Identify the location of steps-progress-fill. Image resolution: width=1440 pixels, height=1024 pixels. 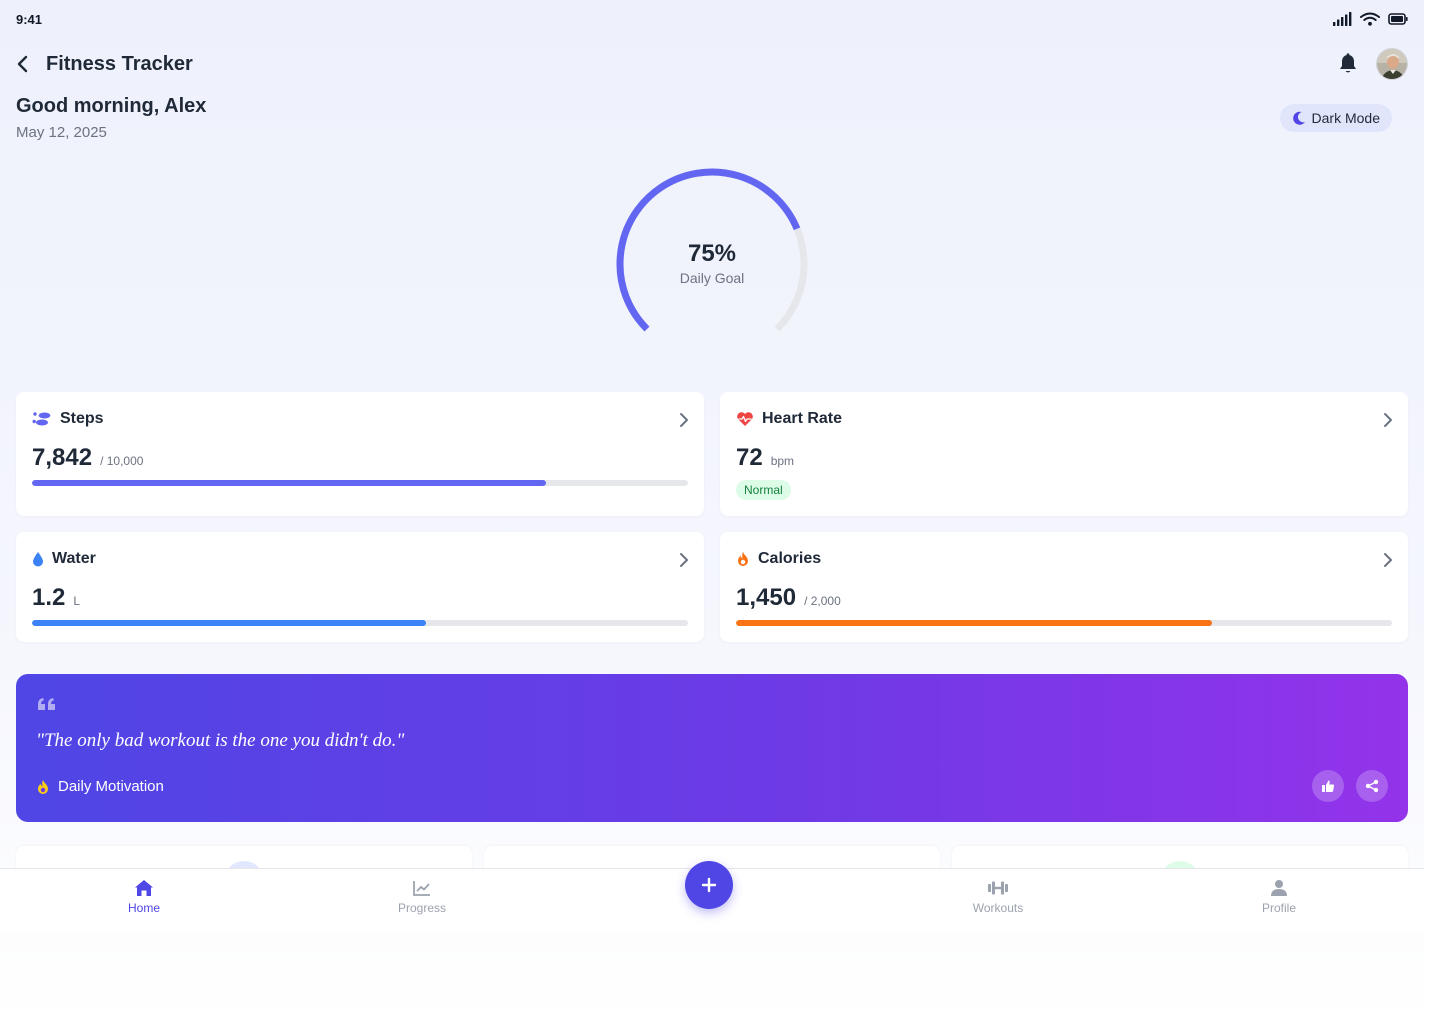
(289, 483).